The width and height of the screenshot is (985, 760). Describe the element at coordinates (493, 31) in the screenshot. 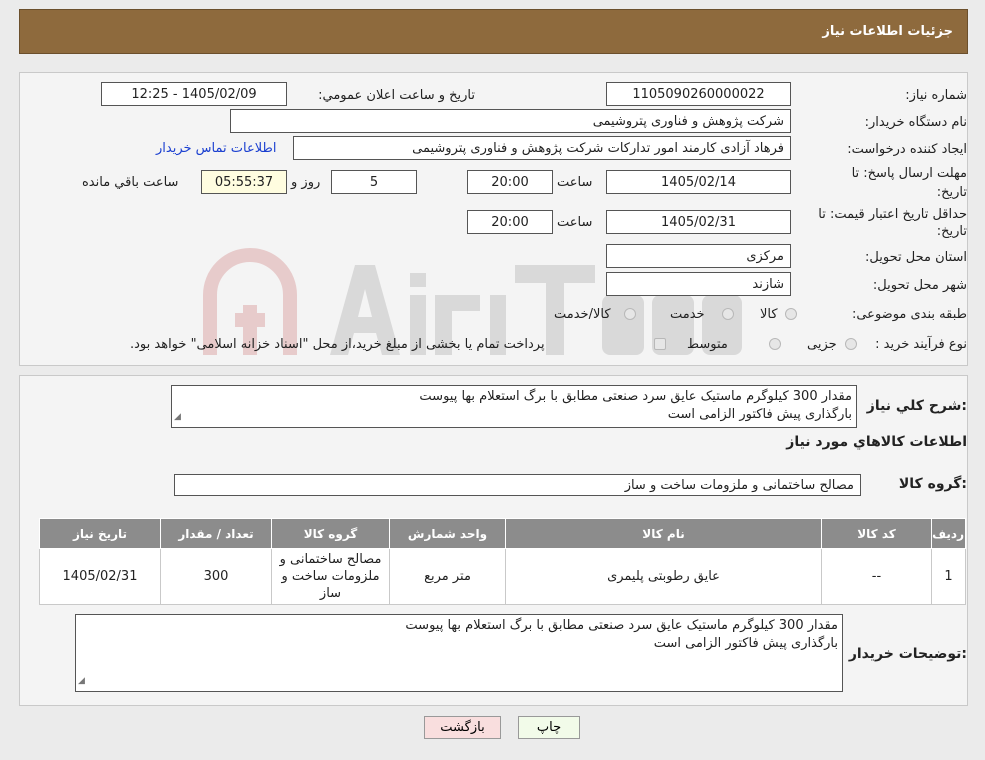

I see `page-header: جزئیات اطلاعات نیاز` at that location.